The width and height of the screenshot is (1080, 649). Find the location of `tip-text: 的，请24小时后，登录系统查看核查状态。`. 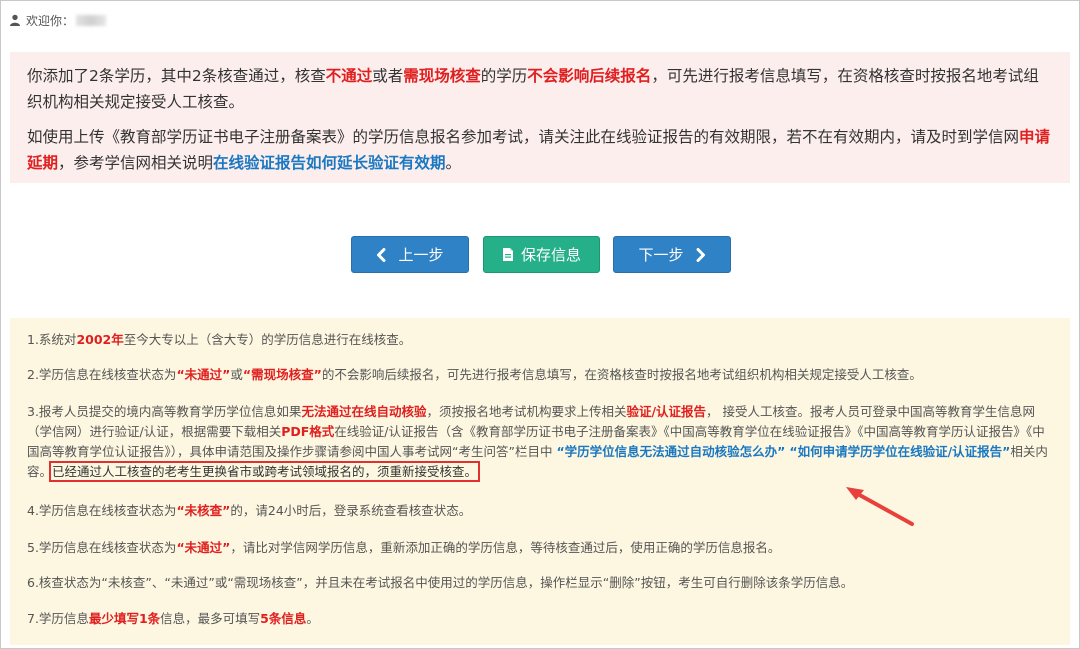

tip-text: 的，请24小时后，登录系统查看核查状态。 is located at coordinates (351, 510).